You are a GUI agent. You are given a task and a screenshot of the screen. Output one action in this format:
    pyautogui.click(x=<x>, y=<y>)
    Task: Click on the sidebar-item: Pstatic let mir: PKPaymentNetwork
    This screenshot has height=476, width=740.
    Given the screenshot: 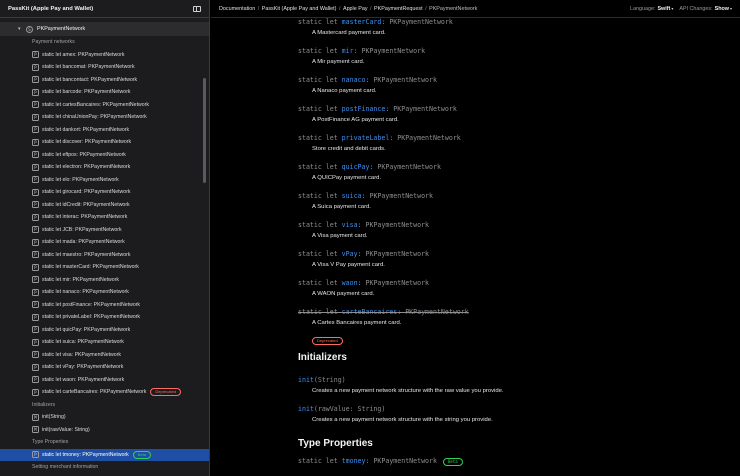 What is the action you would take?
    pyautogui.click(x=104, y=280)
    